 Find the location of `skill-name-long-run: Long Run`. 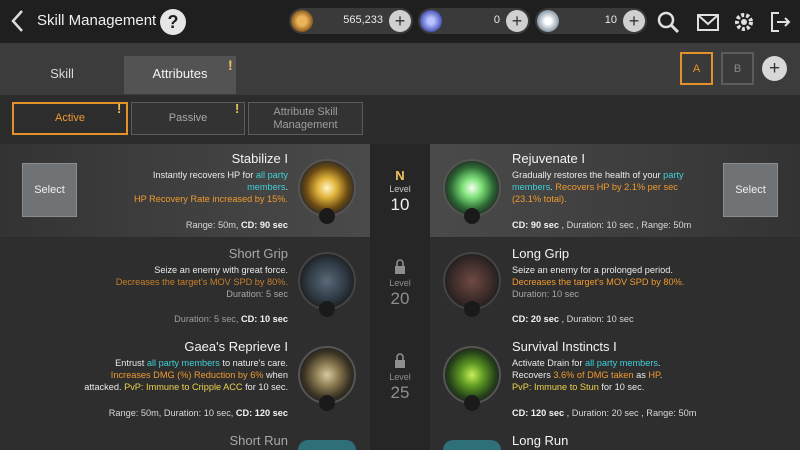

skill-name-long-run: Long Run is located at coordinates (540, 440).